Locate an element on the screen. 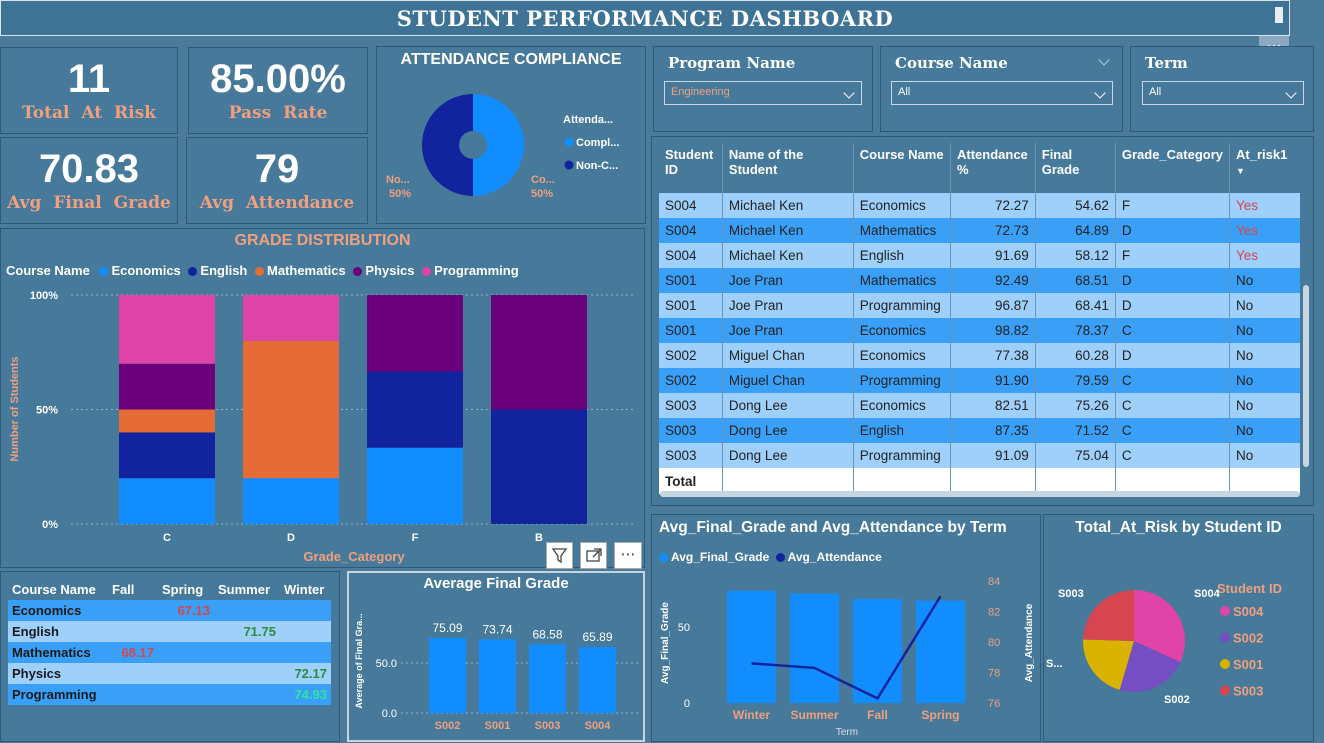  matrix-cell: 67.13 is located at coordinates (193, 610).